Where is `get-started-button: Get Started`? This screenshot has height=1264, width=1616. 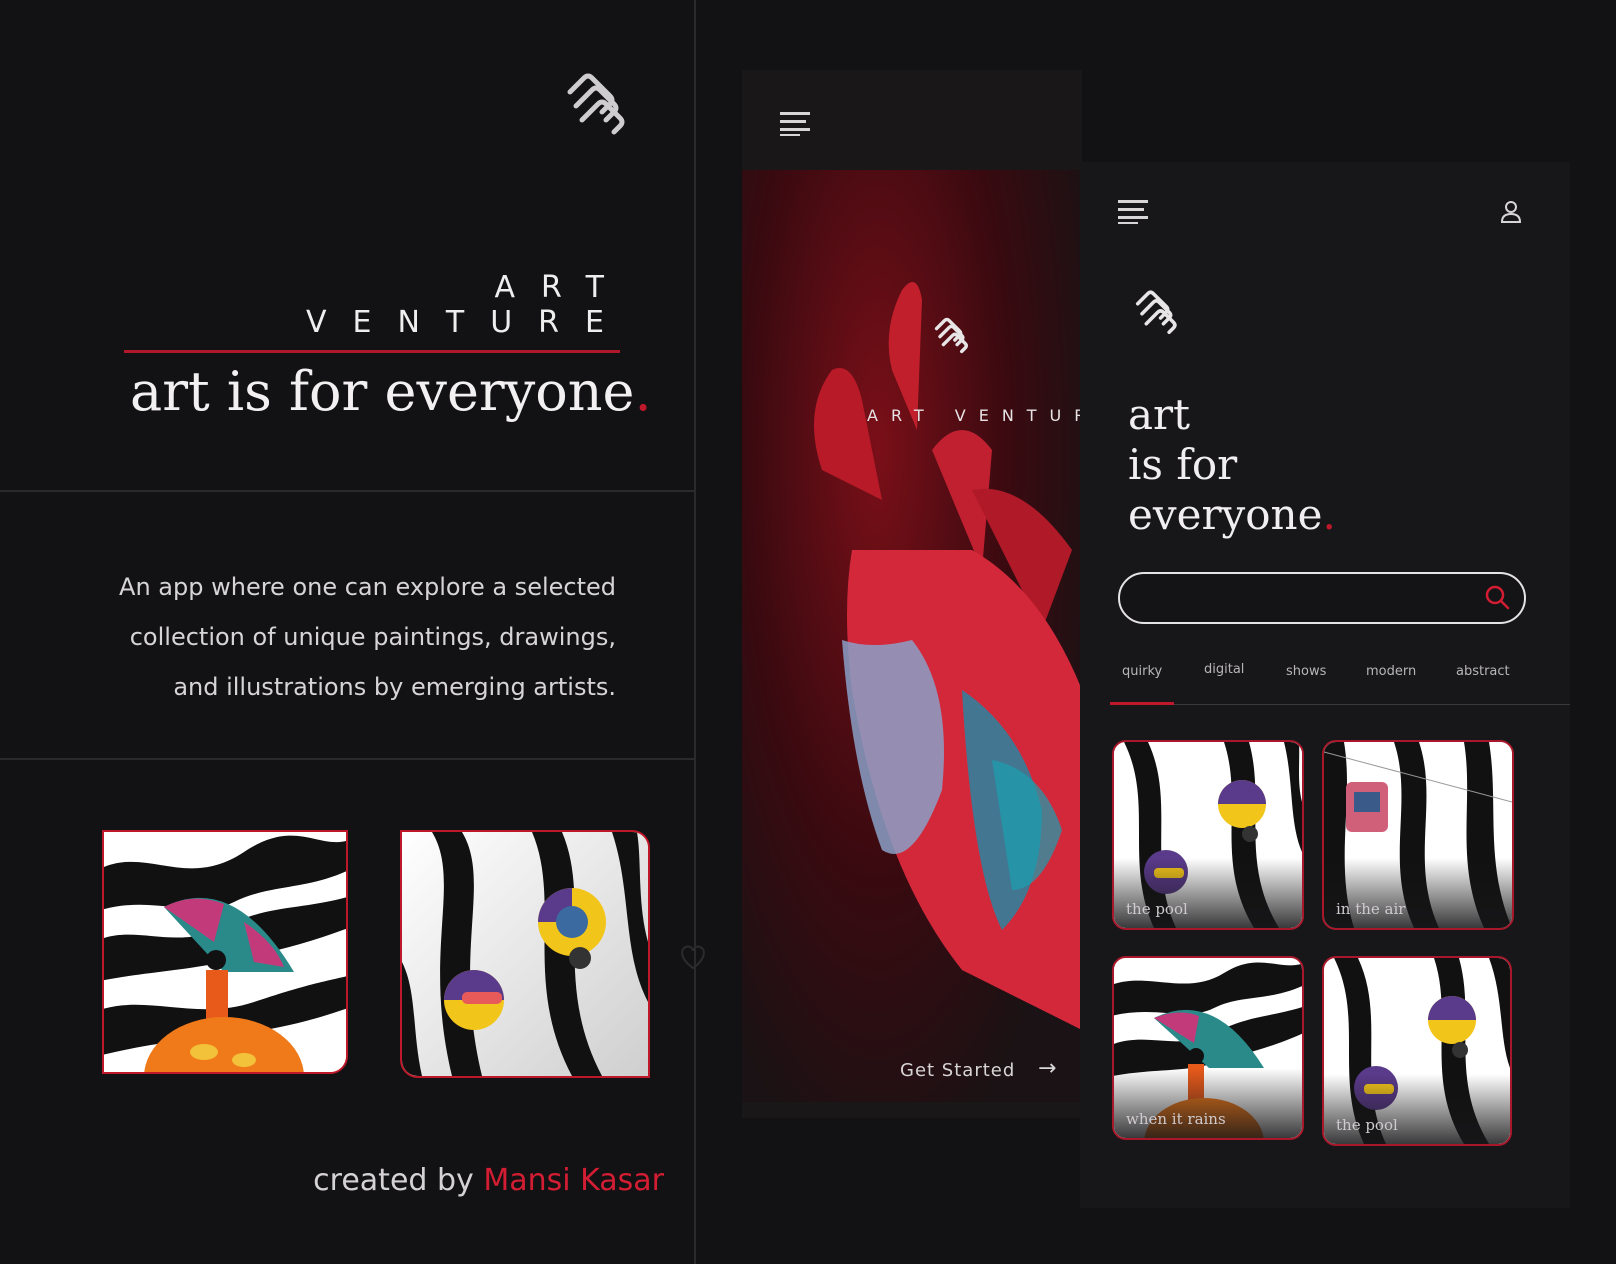
get-started-button: Get Started is located at coordinates (957, 1070).